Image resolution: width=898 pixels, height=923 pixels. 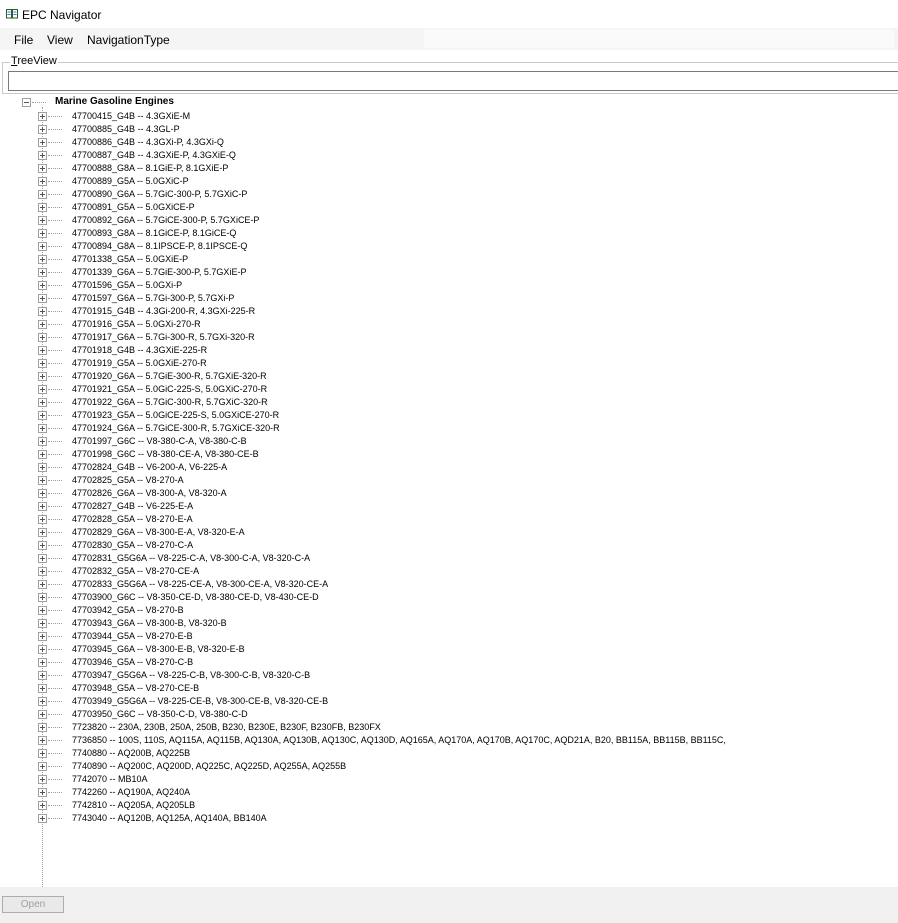 I want to click on tree-node: 47700889_G5A -- 5.0GXiC-P, so click(x=449, y=181).